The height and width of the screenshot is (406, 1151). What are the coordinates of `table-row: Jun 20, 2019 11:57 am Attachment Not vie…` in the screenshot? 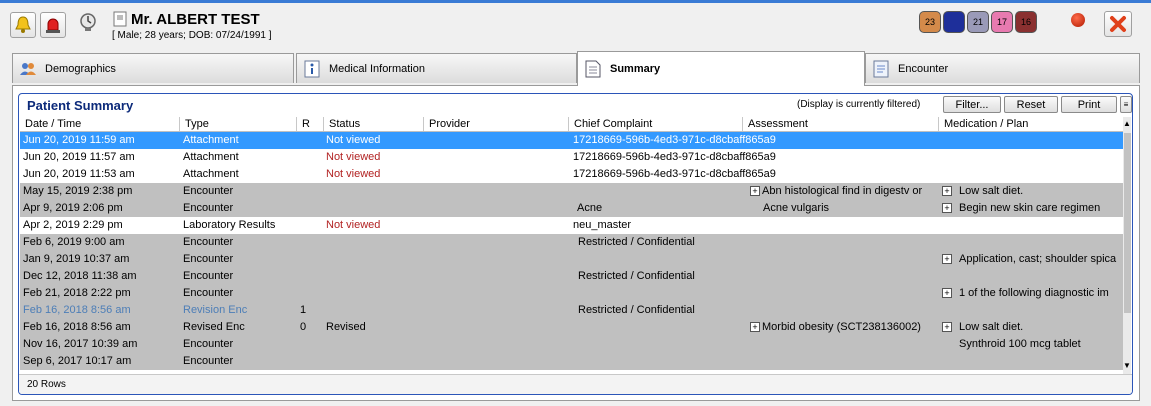 It's located at (571, 157).